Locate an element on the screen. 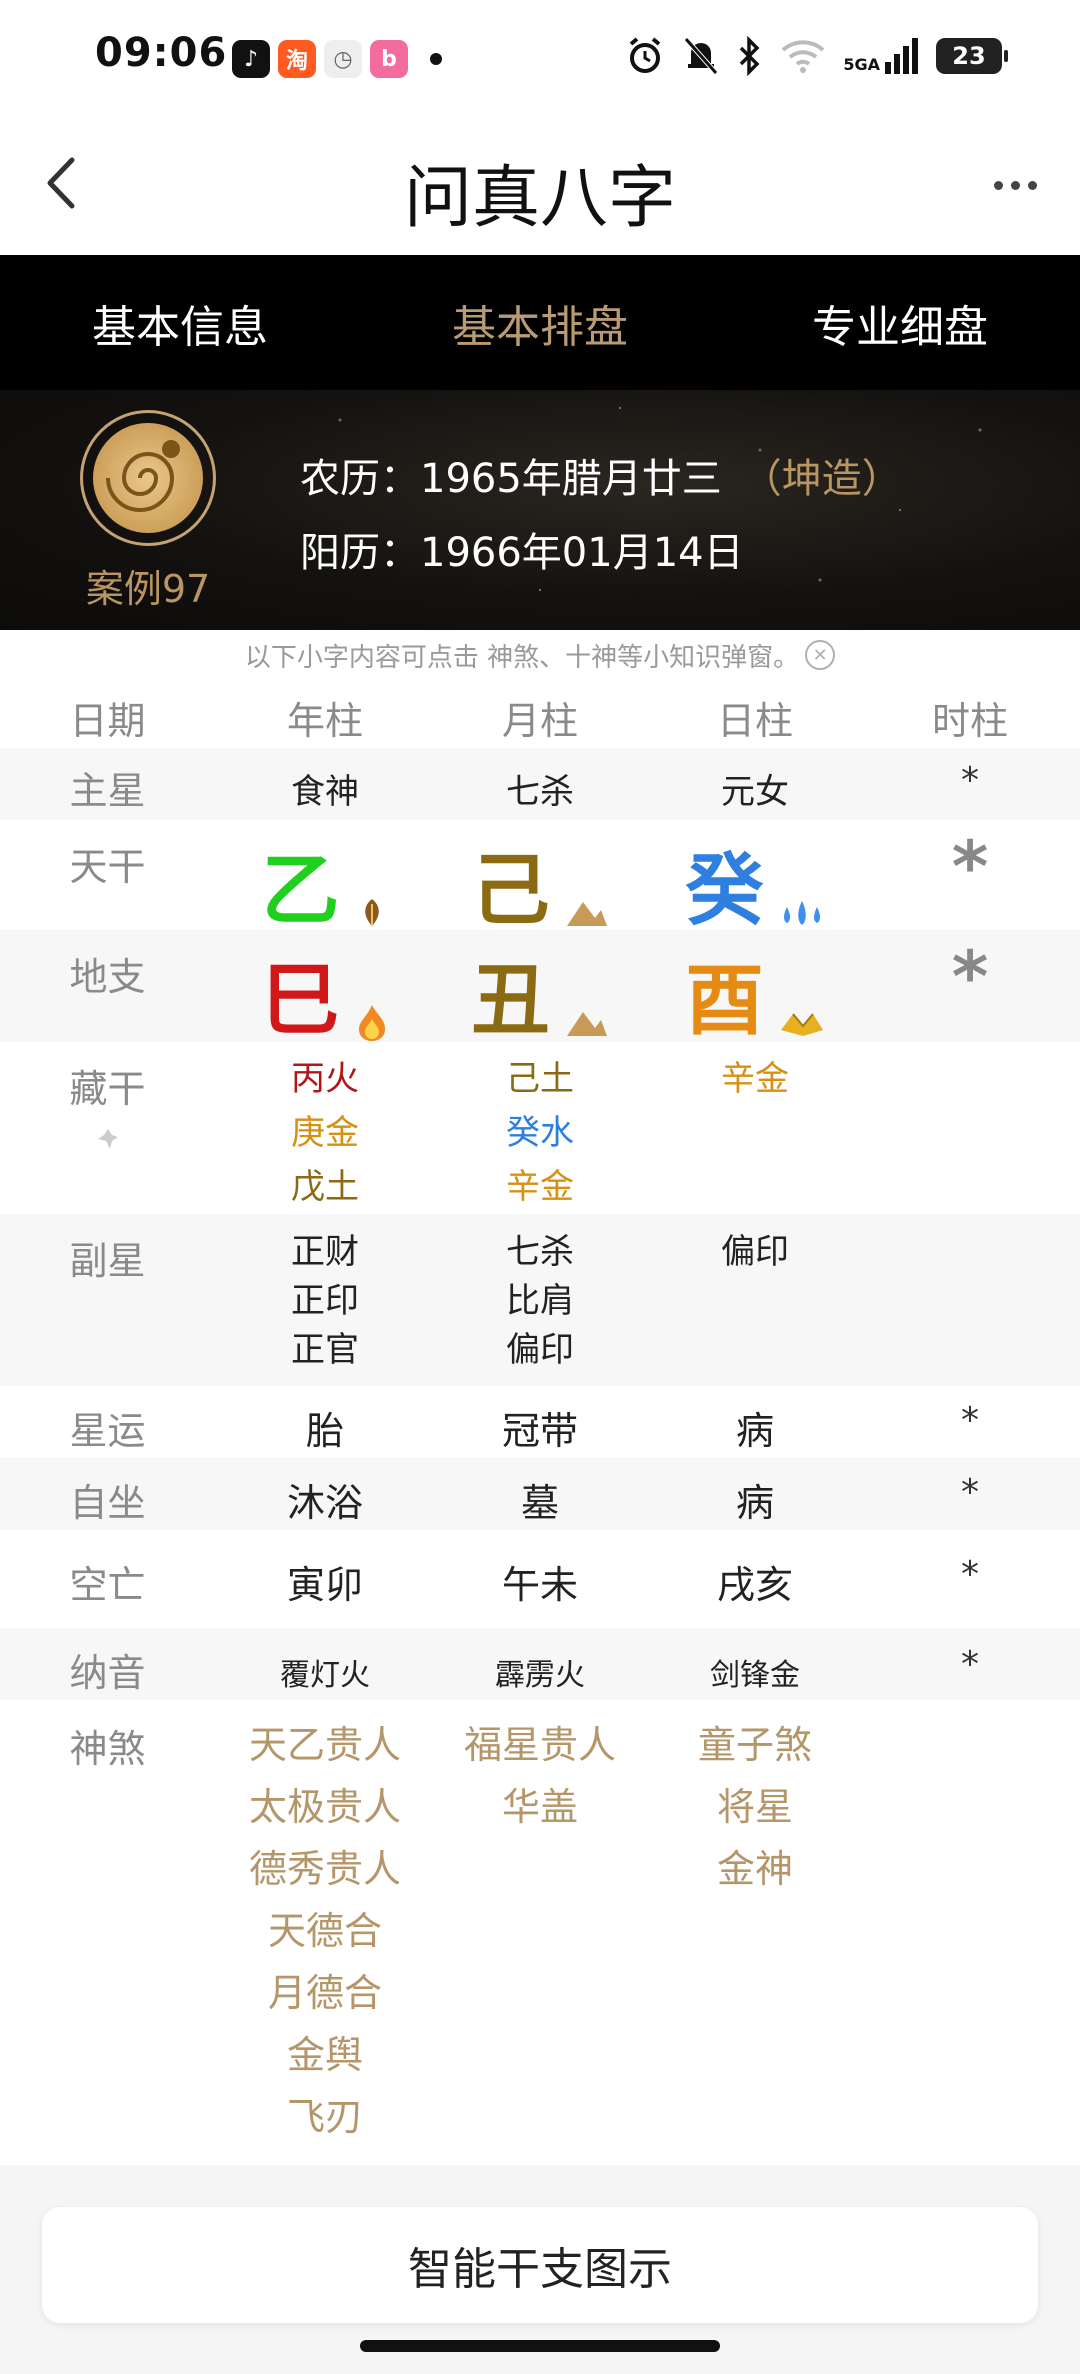 The width and height of the screenshot is (1080, 2374). shensha-item: 童子煞 is located at coordinates (755, 1745).